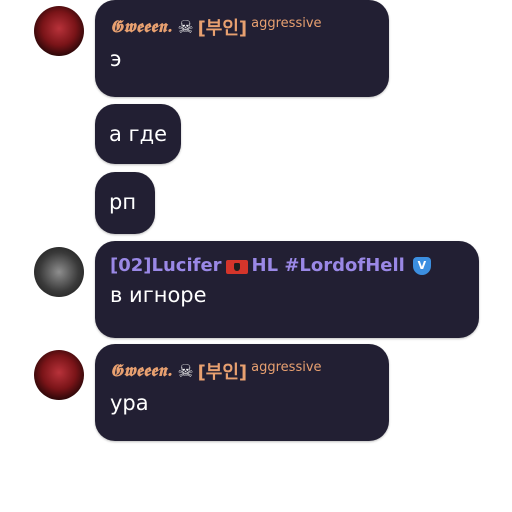 Image resolution: width=512 pixels, height=512 pixels. What do you see at coordinates (328, 265) in the screenshot?
I see `author-suffix: HL #LordofHell` at bounding box center [328, 265].